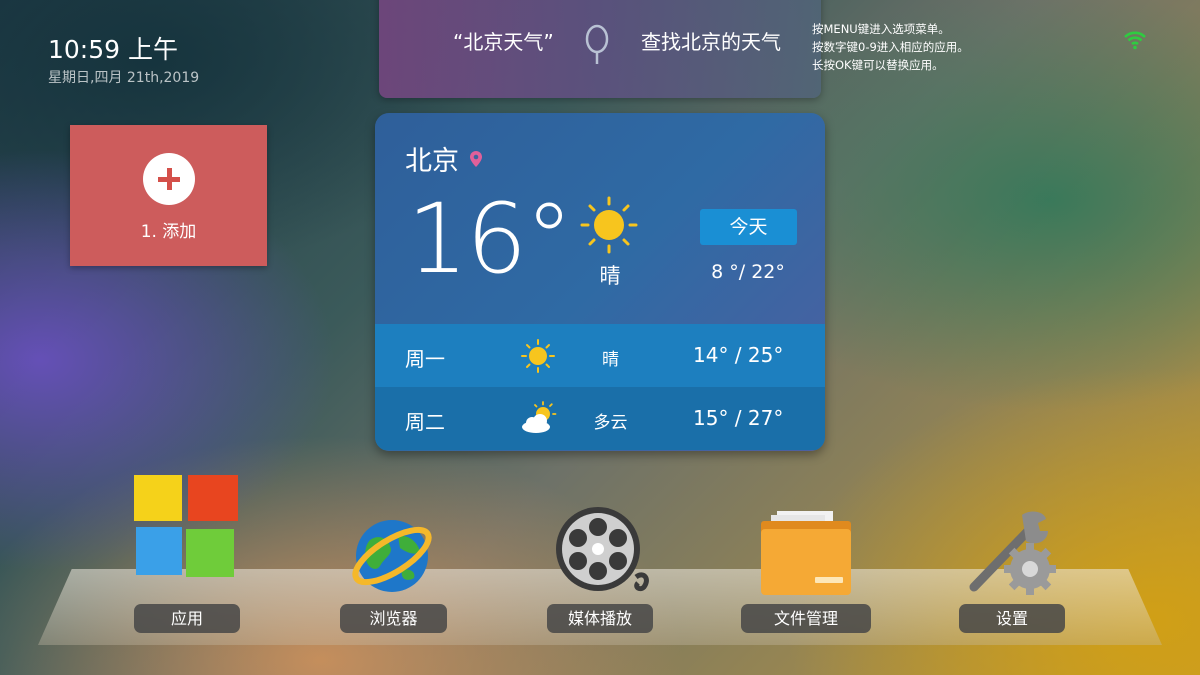  What do you see at coordinates (503, 42) in the screenshot?
I see `voice-query: “北京天气”` at bounding box center [503, 42].